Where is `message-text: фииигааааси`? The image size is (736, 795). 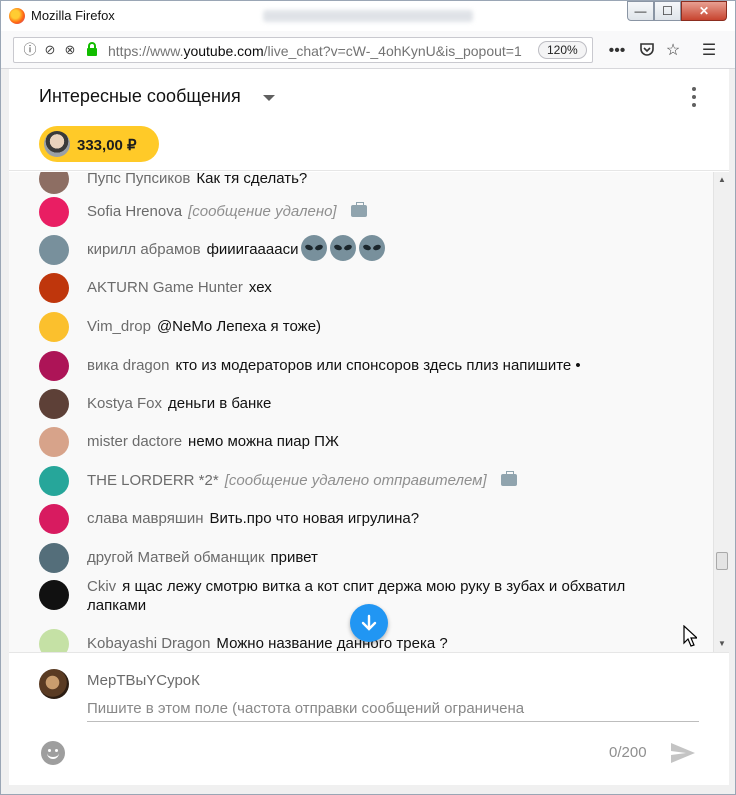
message-text: фииигааааси is located at coordinates (252, 249).